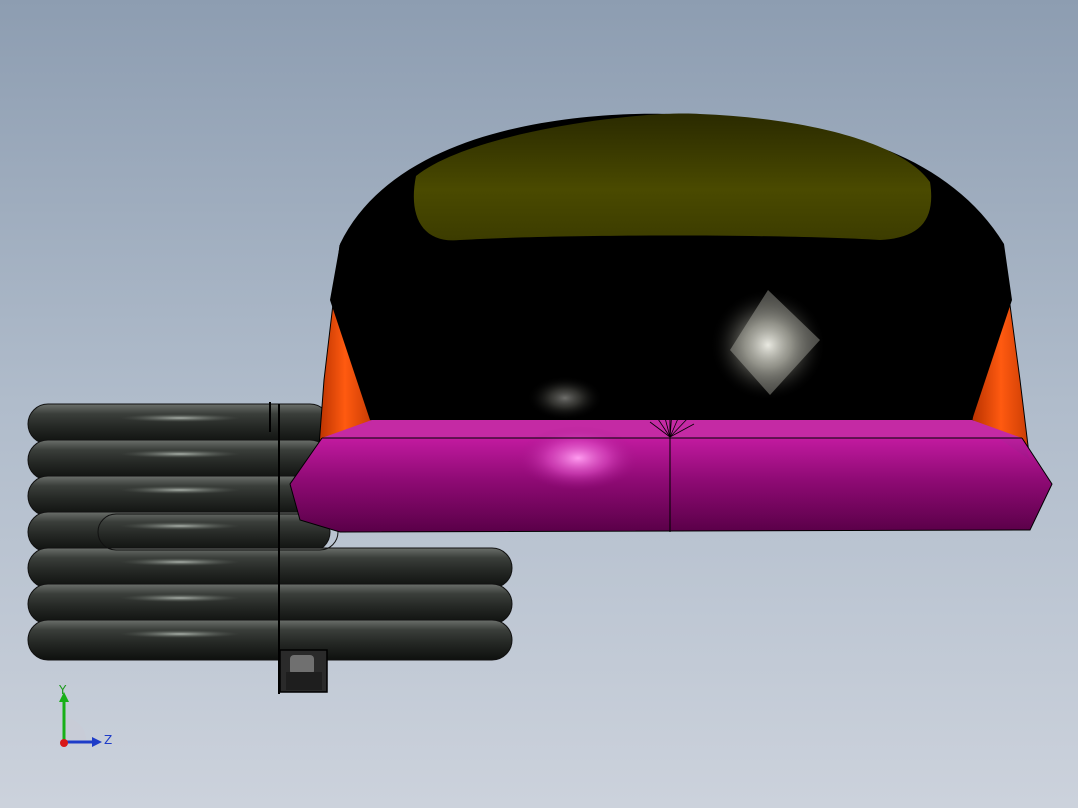  What do you see at coordinates (62, 690) in the screenshot?
I see `triad-y-label: Y` at bounding box center [62, 690].